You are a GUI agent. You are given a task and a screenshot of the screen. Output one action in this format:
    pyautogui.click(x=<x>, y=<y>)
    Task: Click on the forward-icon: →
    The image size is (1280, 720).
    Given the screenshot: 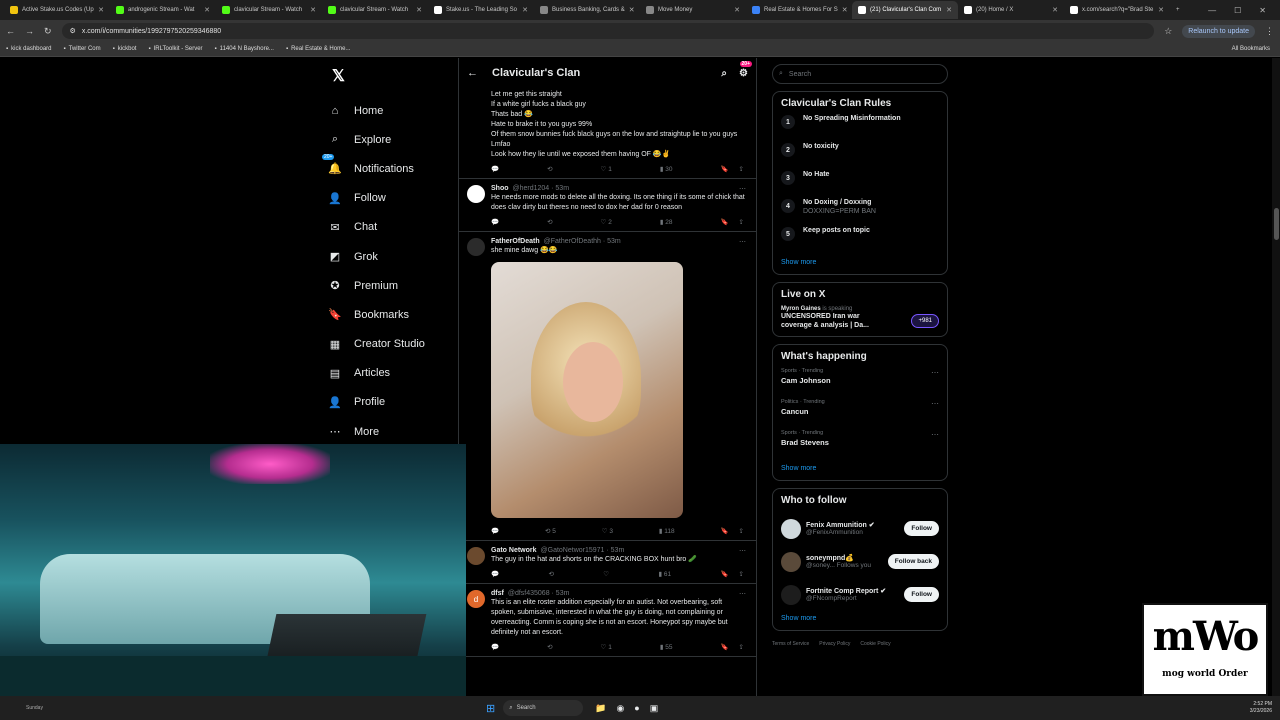 What is the action you would take?
    pyautogui.click(x=29, y=31)
    